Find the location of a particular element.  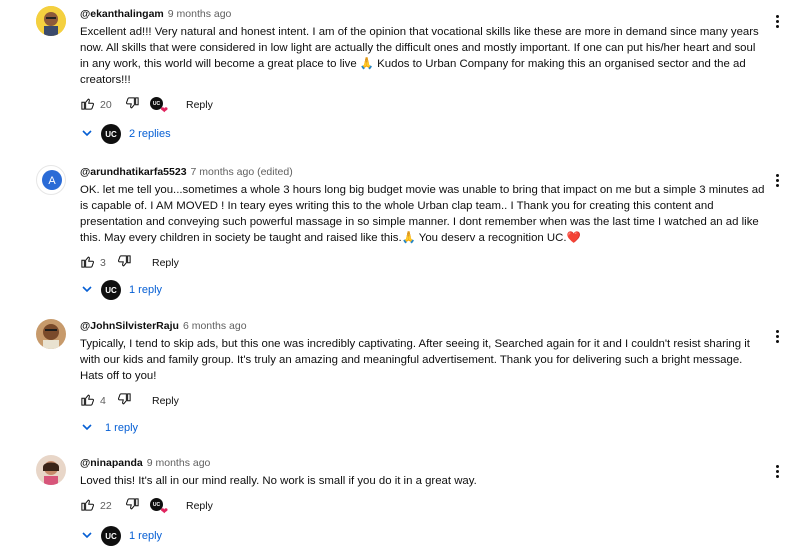

replies-count: 2 replies is located at coordinates (150, 134).